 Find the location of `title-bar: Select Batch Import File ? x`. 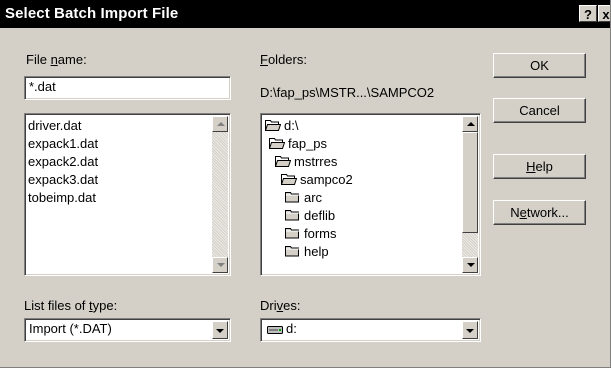

title-bar: Select Batch Import File ? x is located at coordinates (305, 14).